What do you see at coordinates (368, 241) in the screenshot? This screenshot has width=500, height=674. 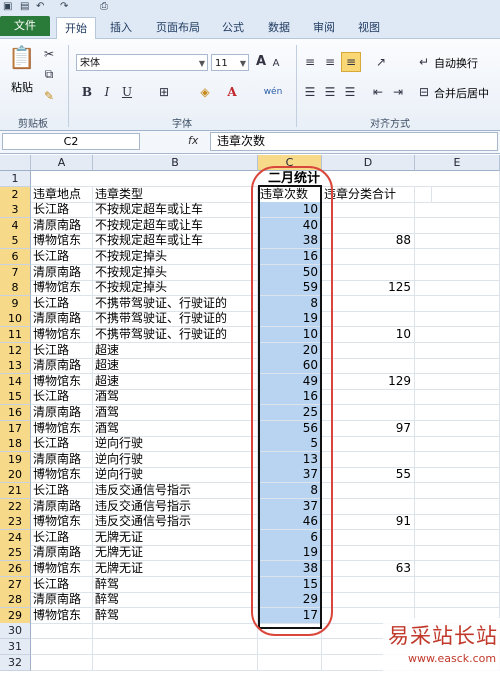 I see `cell-category-total: 88` at bounding box center [368, 241].